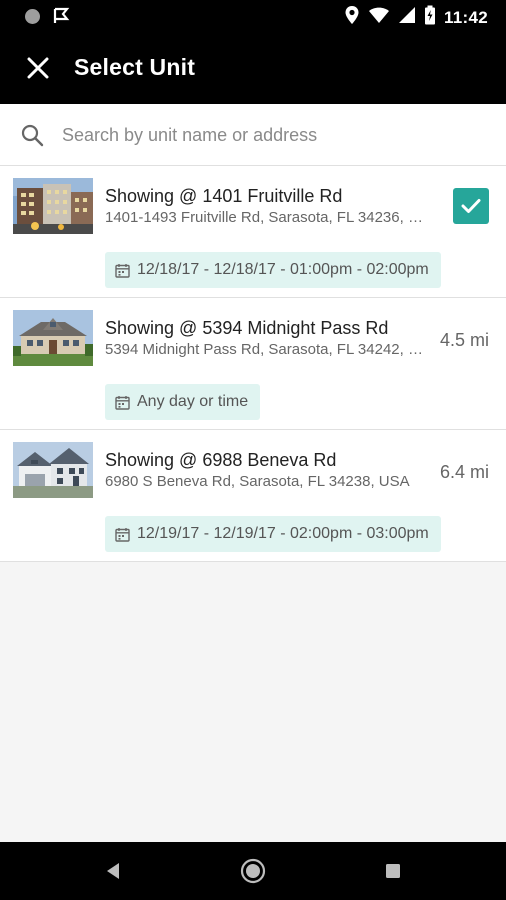  I want to click on home-icon, so click(253, 871).